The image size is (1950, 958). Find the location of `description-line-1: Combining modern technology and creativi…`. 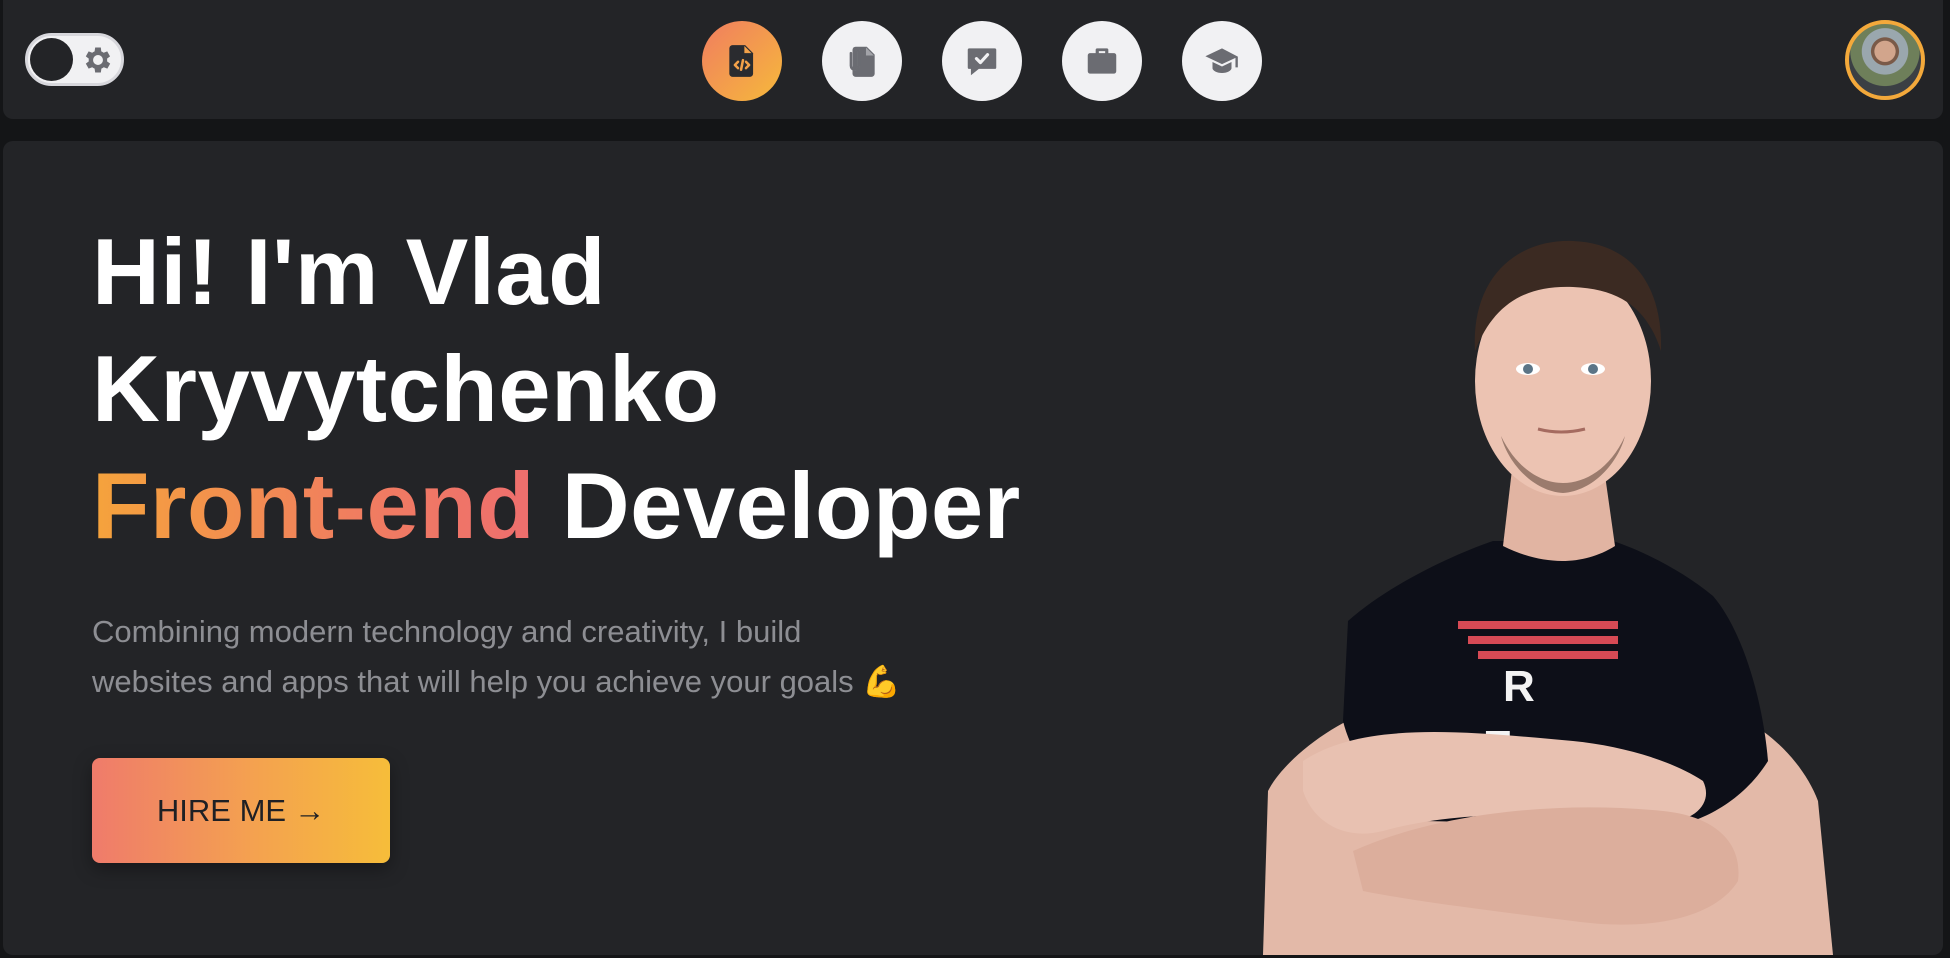

description-line-1: Combining modern technology and creativi… is located at coordinates (447, 631).